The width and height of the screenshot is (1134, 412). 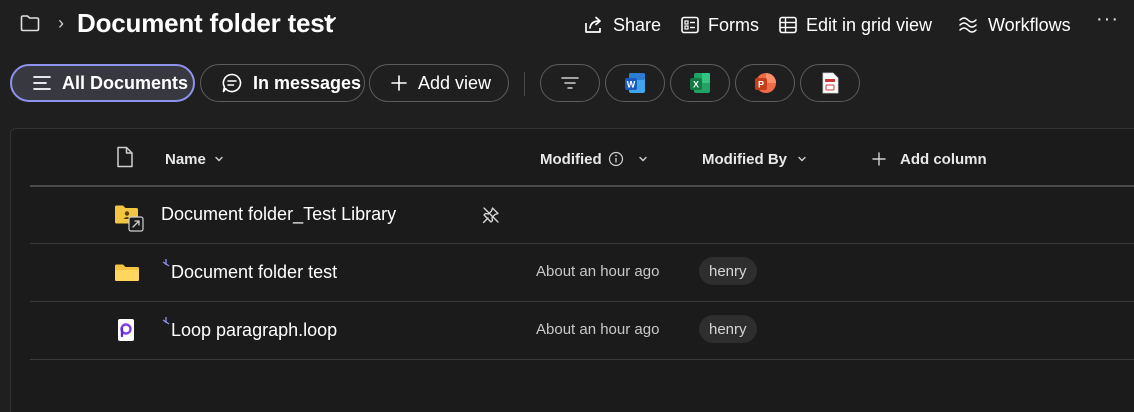 I want to click on pdf-icon, so click(x=830, y=83).